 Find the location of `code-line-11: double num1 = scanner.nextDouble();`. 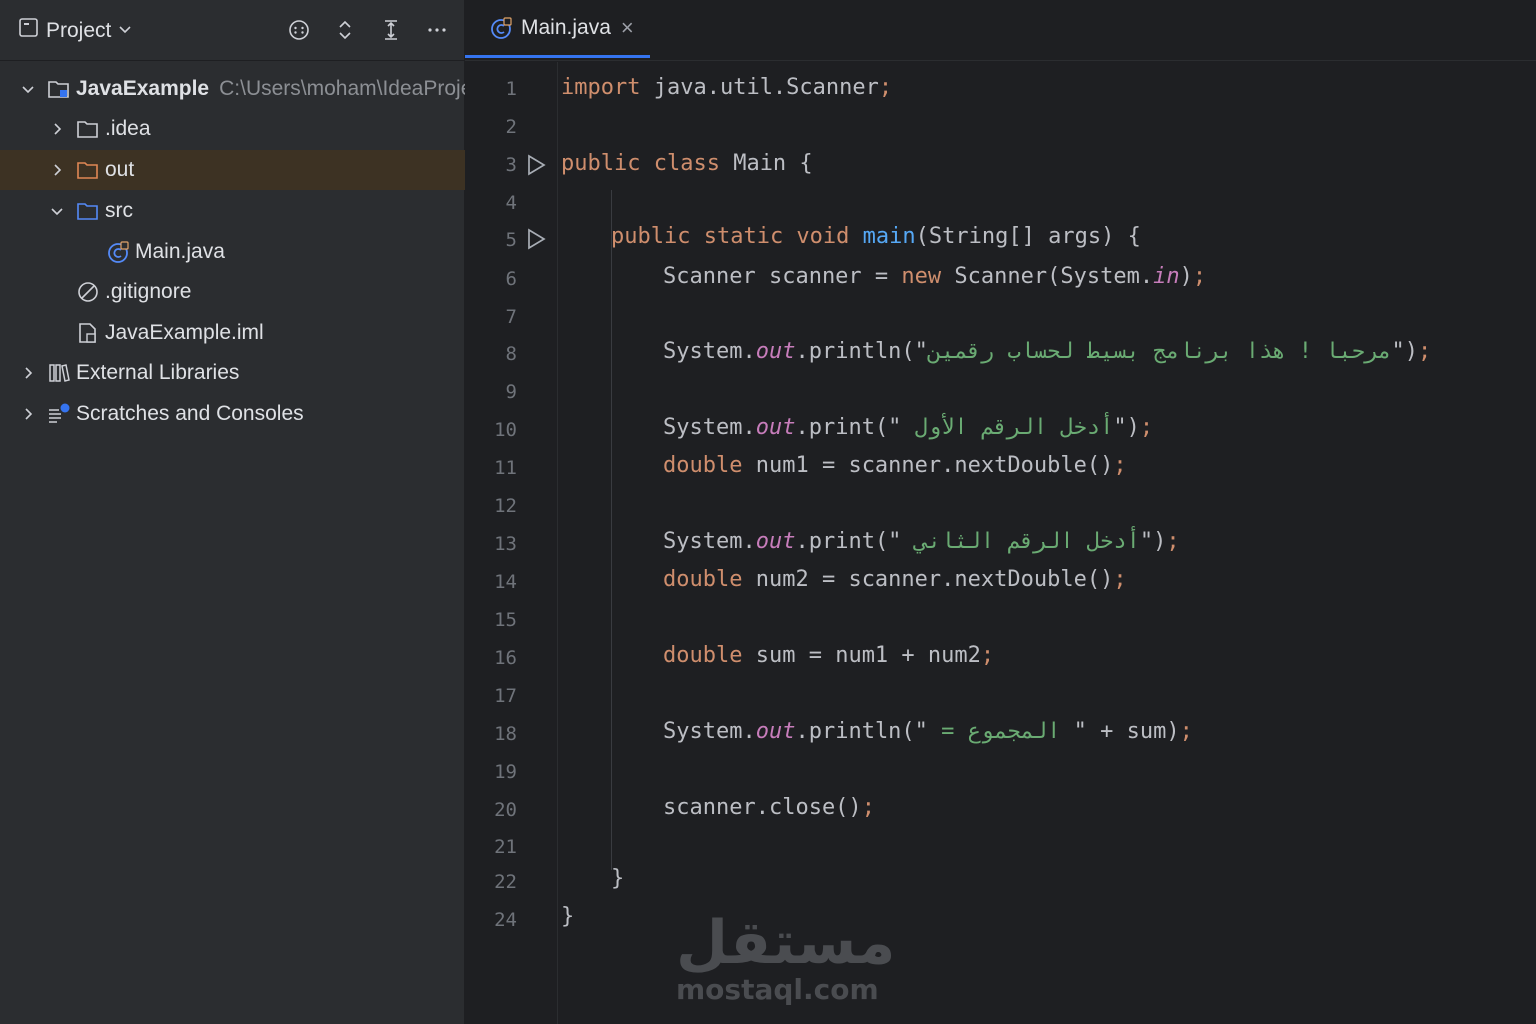

code-line-11: double num1 = scanner.nextDouble(); is located at coordinates (895, 465).